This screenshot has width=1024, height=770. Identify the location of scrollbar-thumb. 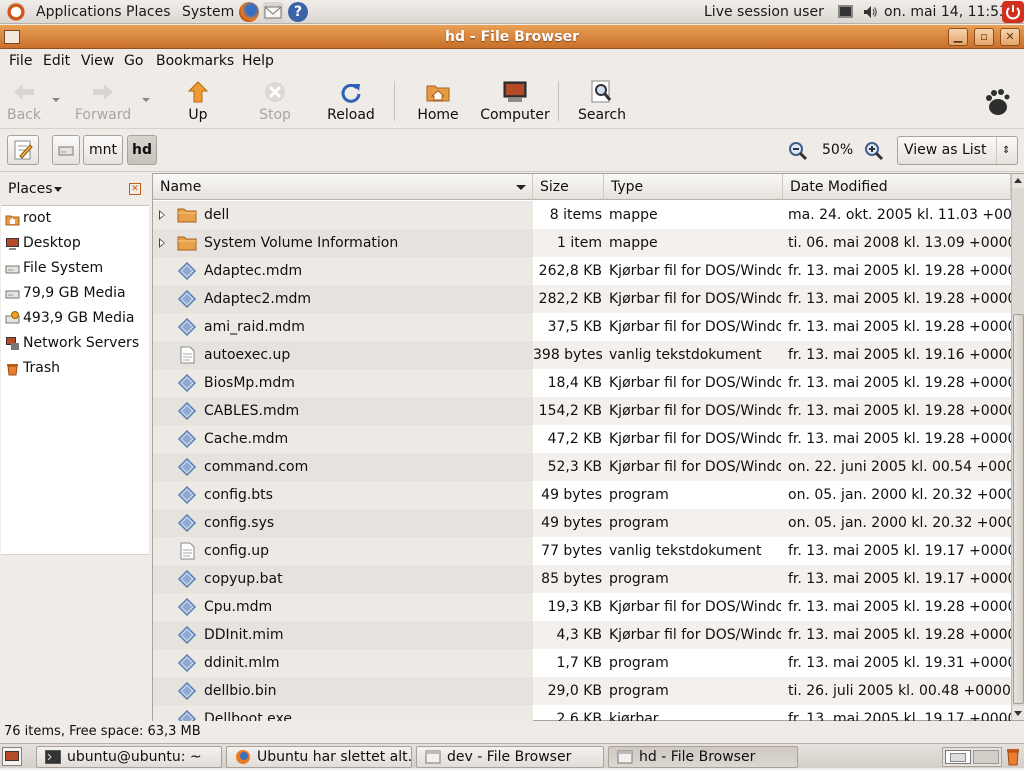
(1018, 509).